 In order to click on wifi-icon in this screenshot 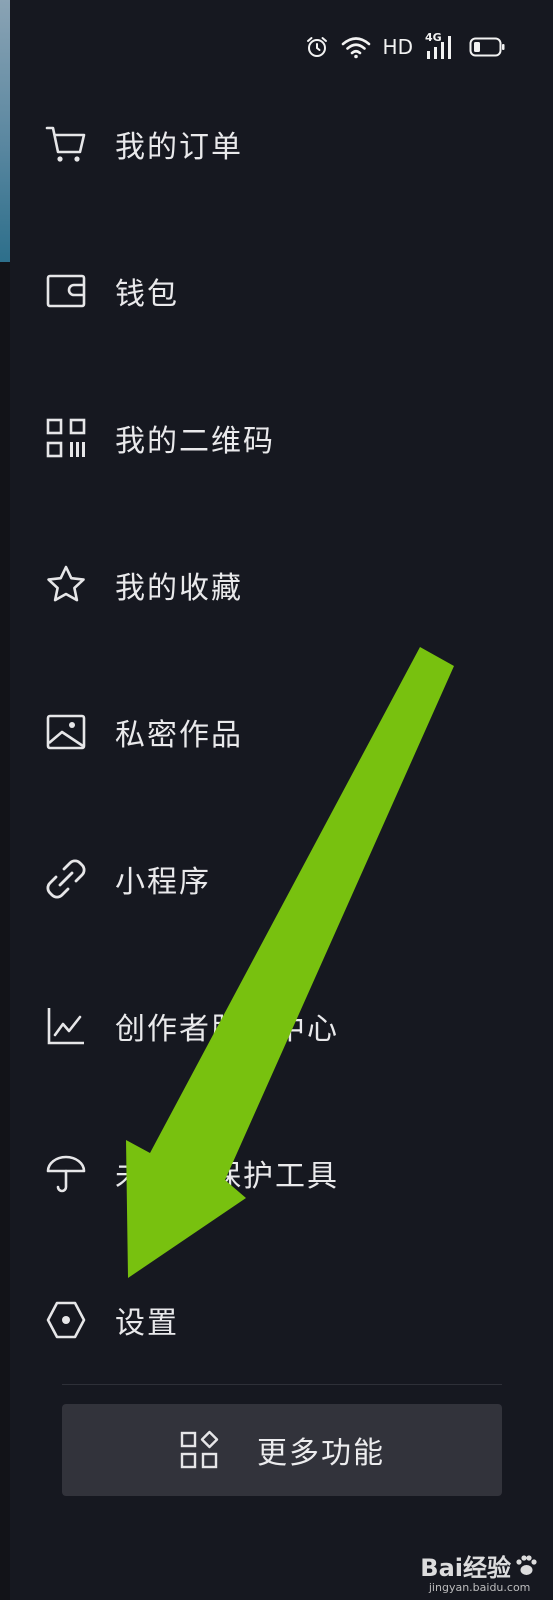, I will do `click(355, 48)`.